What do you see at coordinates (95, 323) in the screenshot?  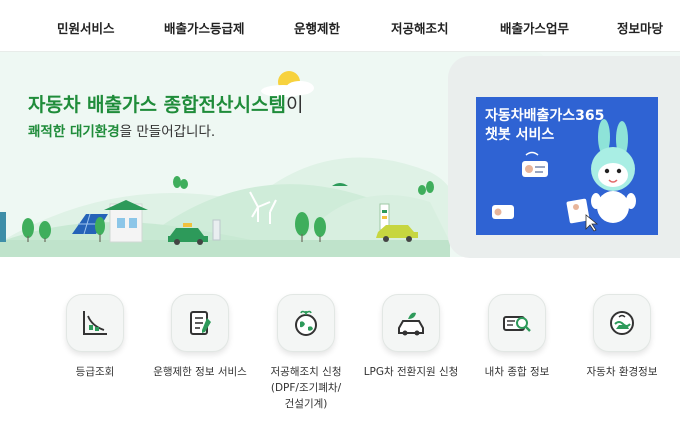 I see `grade-chart-icon` at bounding box center [95, 323].